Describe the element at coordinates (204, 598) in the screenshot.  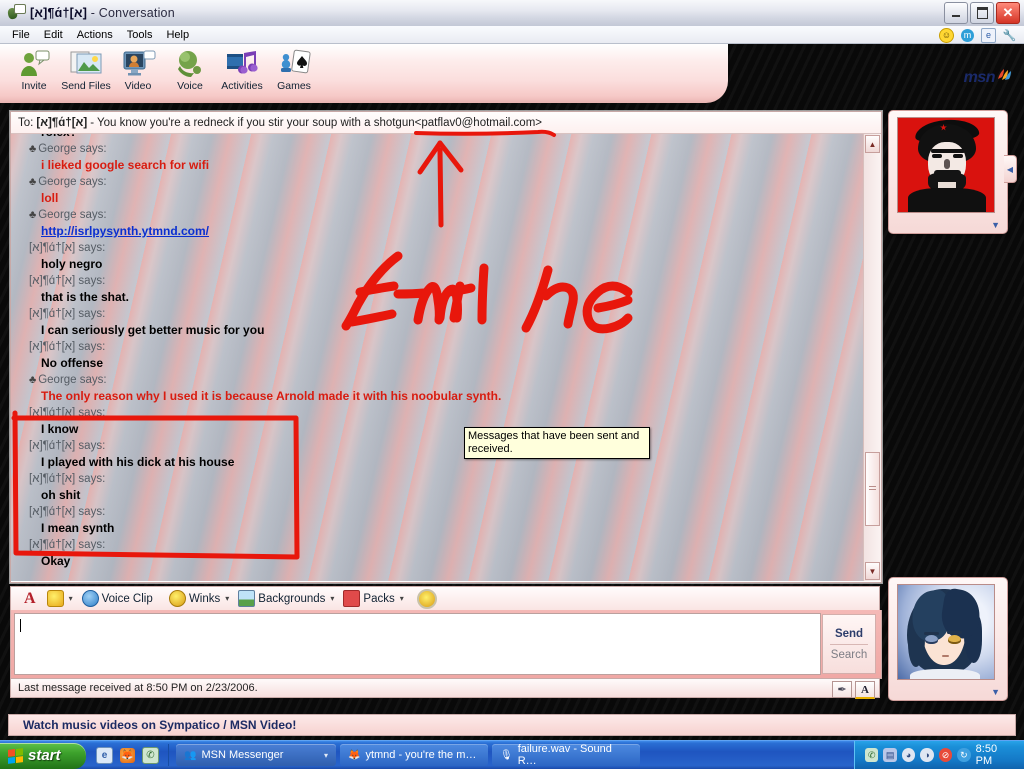
I see `winks-label: Winks` at that location.